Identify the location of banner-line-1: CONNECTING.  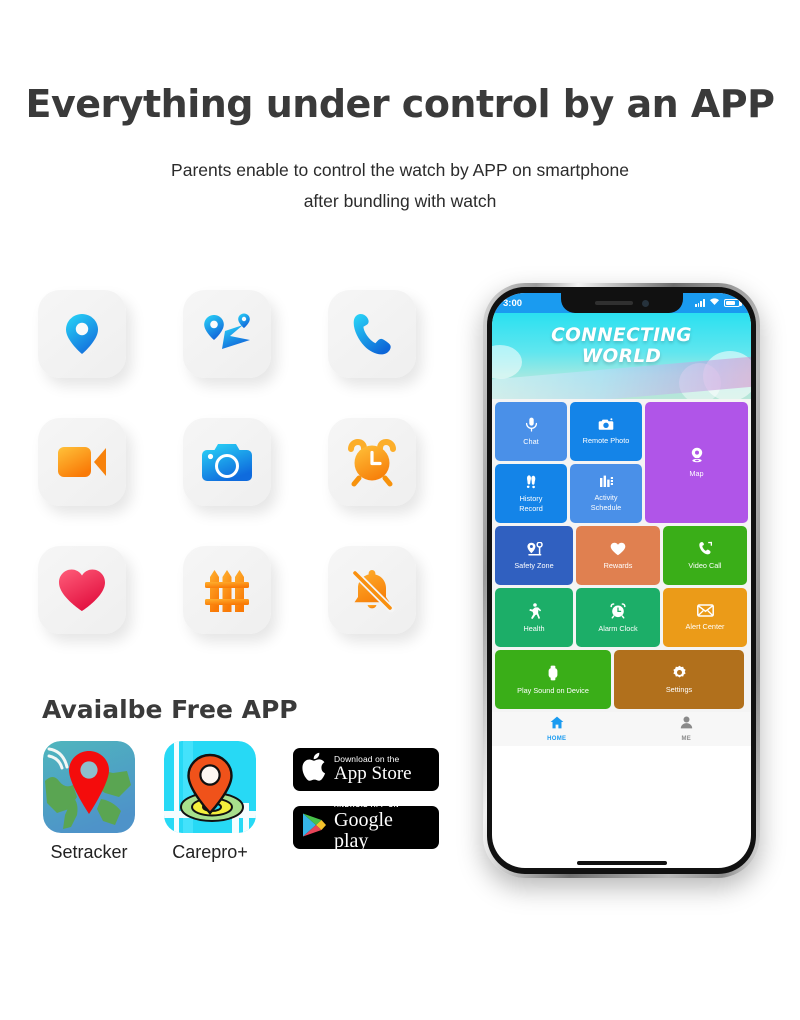
(621, 335).